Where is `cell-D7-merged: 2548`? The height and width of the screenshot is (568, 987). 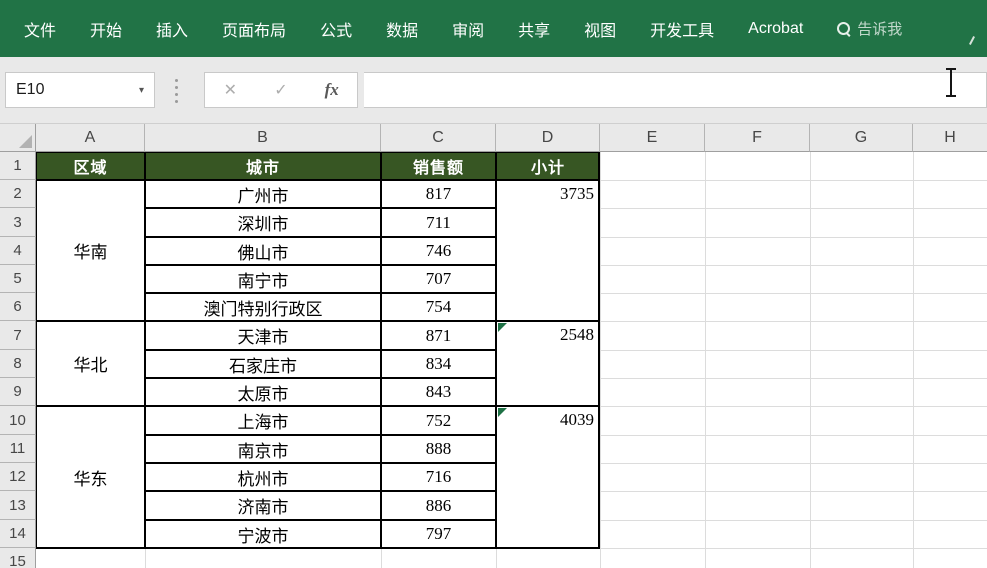 cell-D7-merged: 2548 is located at coordinates (548, 363).